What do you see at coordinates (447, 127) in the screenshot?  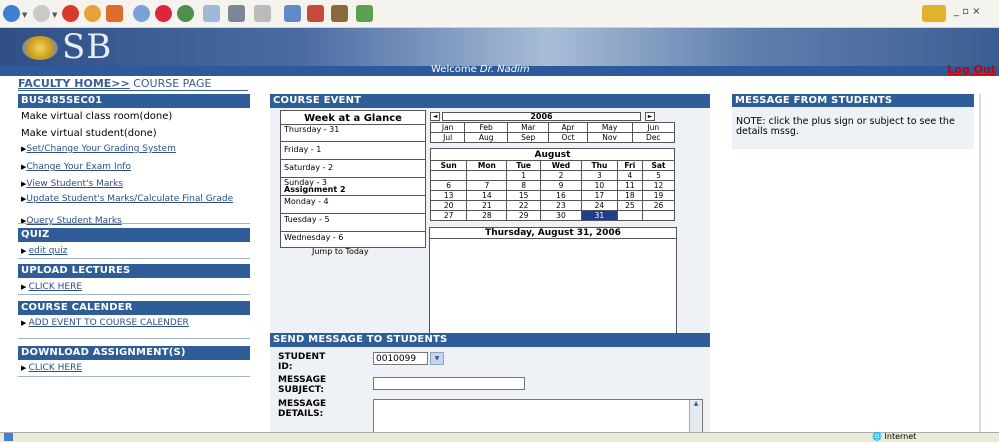 I see `month-jan: Jan` at bounding box center [447, 127].